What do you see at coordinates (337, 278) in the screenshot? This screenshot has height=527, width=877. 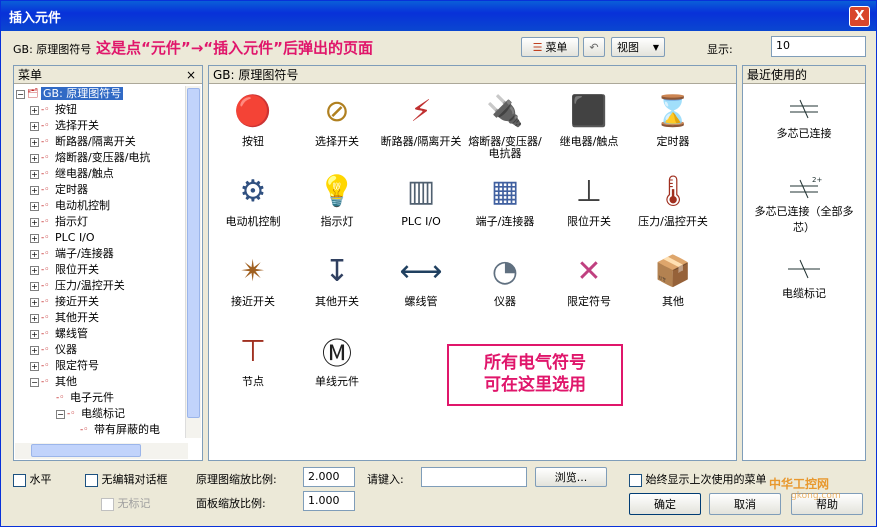 I see `symbol-item: ↧ 其他开关` at bounding box center [337, 278].